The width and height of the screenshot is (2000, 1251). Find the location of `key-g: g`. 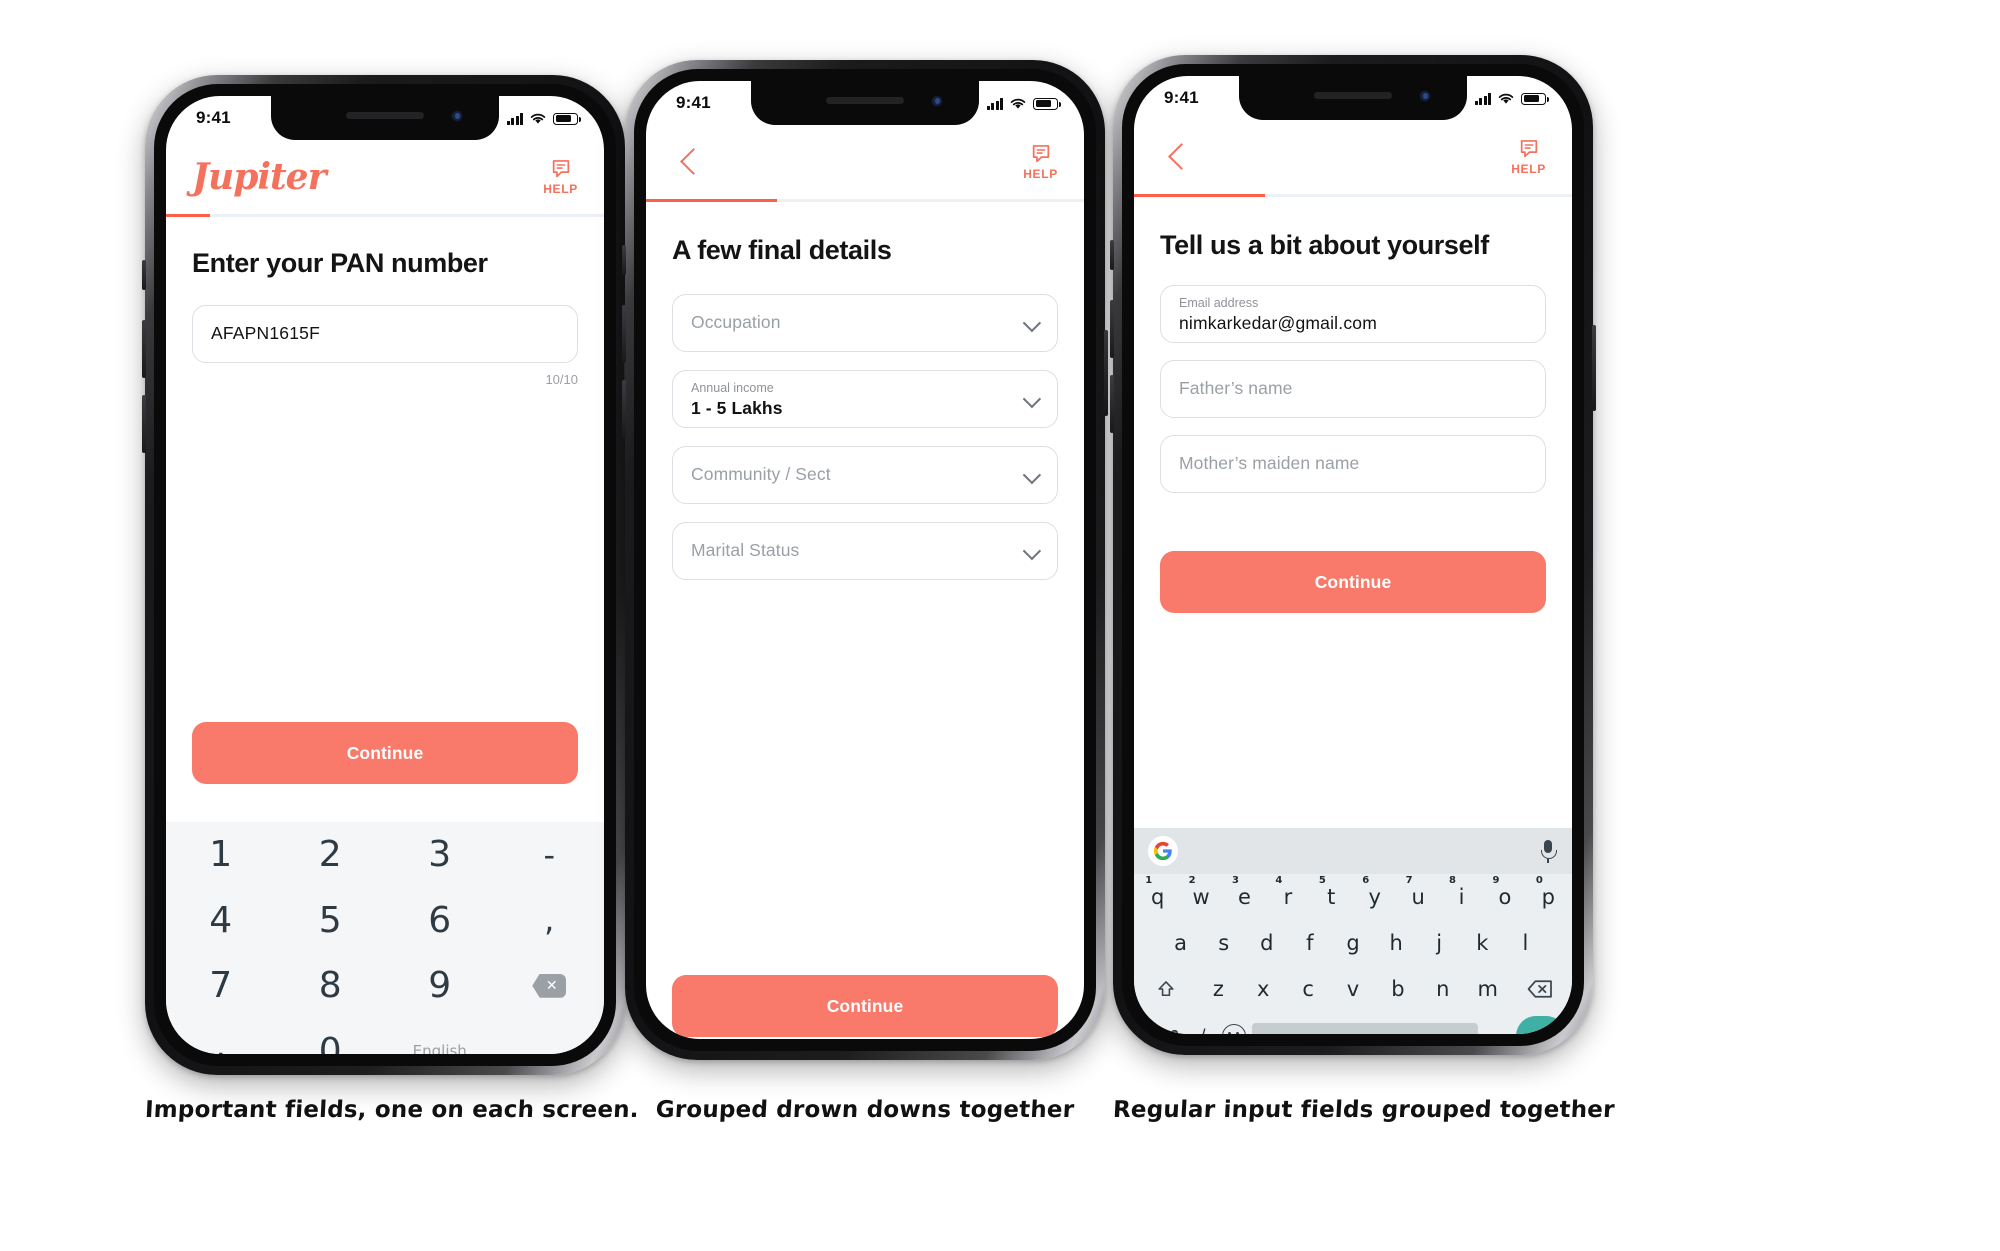

key-g: g is located at coordinates (1352, 943).